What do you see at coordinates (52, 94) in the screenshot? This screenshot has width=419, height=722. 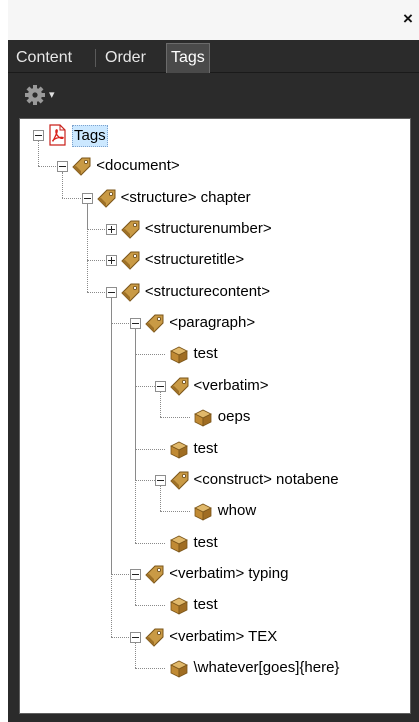 I see `chevron-down-icon: ▾` at bounding box center [52, 94].